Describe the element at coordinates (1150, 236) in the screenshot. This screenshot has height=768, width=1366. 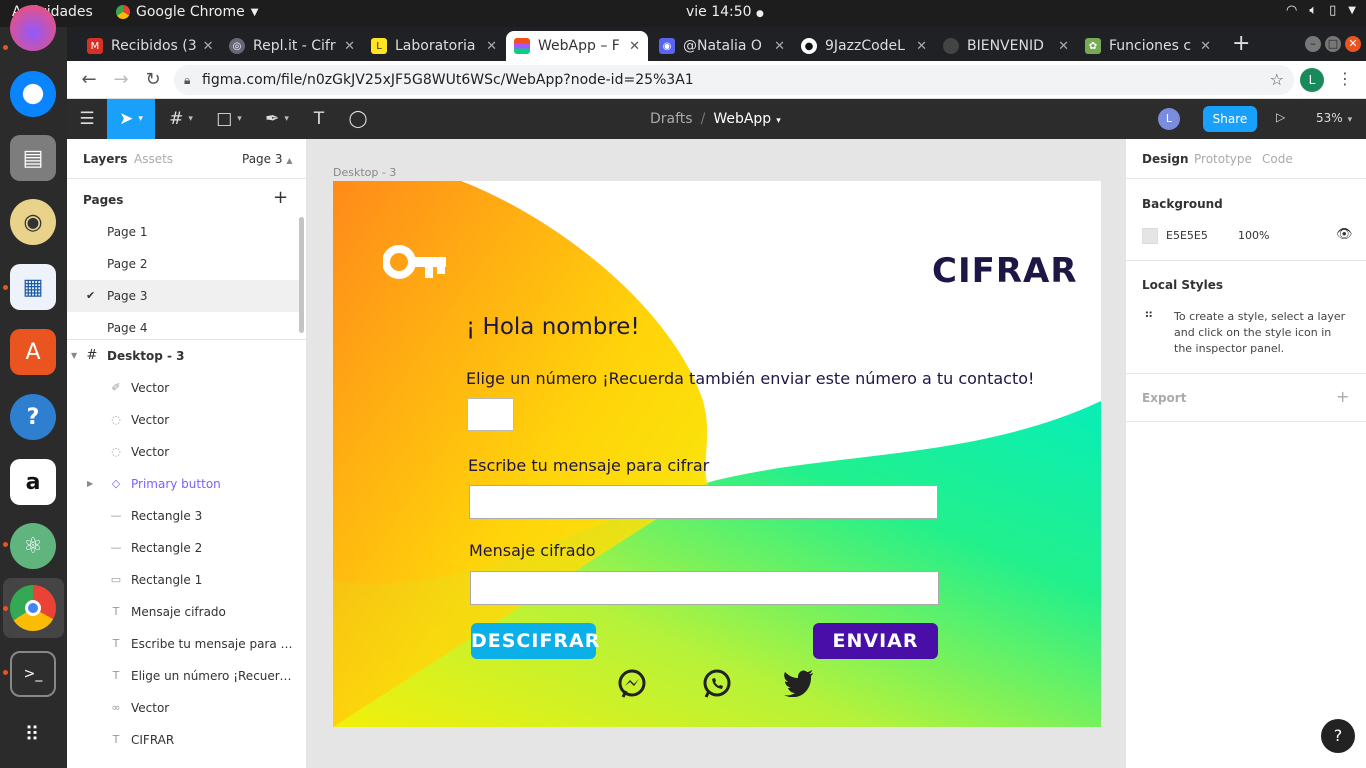
I see `background-color-swatch` at that location.